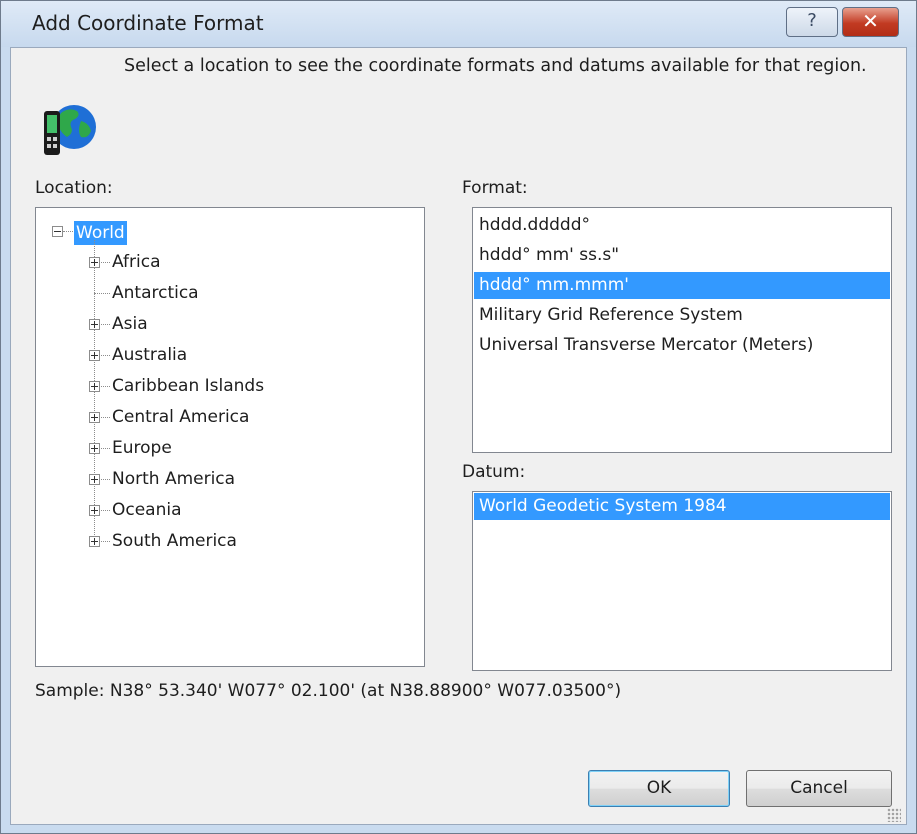 This screenshot has width=917, height=834. Describe the element at coordinates (230, 262) in the screenshot. I see `tree-node-africa: Africa` at that location.